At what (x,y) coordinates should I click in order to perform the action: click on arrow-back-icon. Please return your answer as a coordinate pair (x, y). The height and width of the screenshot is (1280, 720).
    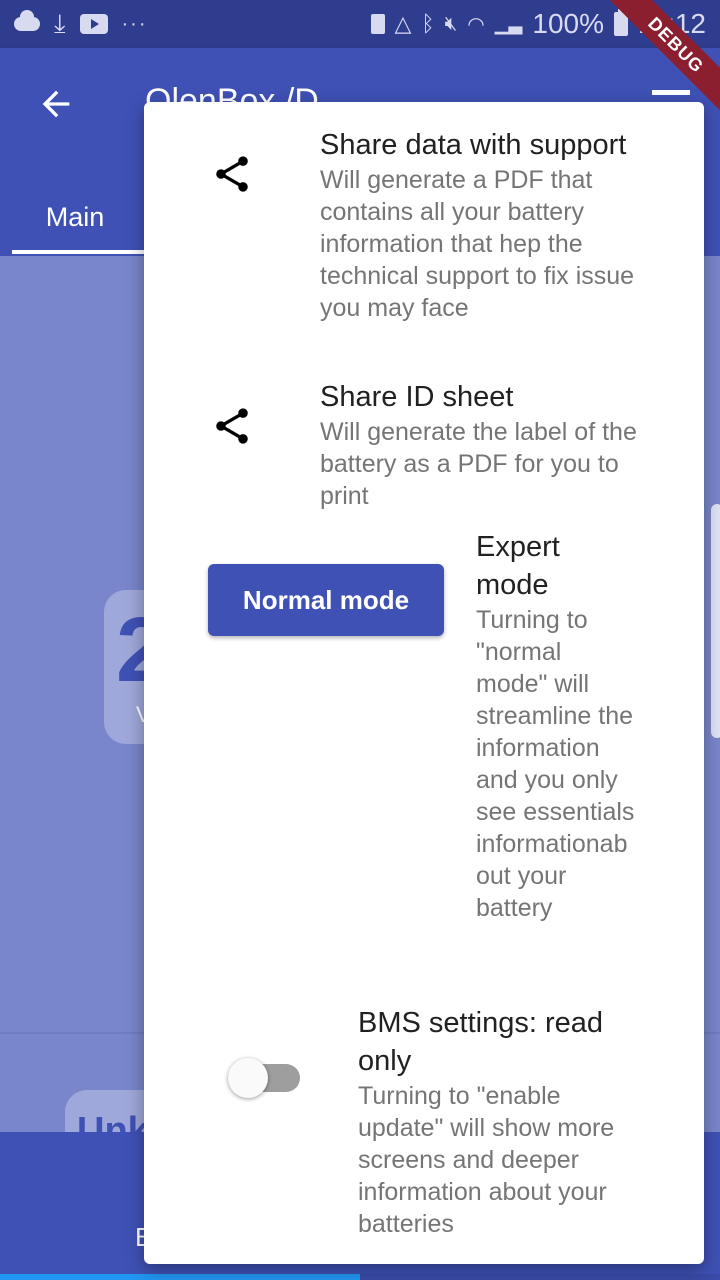
    Looking at the image, I should click on (56, 104).